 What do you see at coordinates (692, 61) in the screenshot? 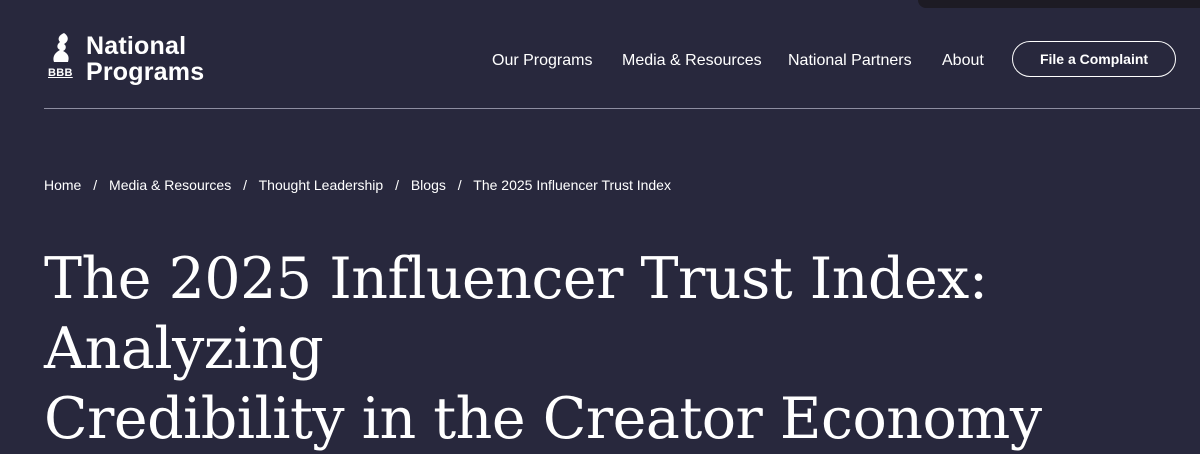
I see `nav-media-resources: Media & Resources` at bounding box center [692, 61].